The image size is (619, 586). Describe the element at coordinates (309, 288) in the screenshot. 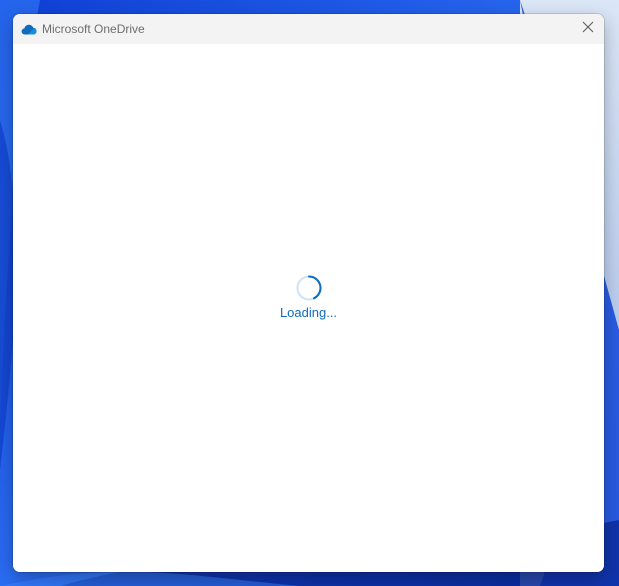

I see `spinner-icon` at that location.